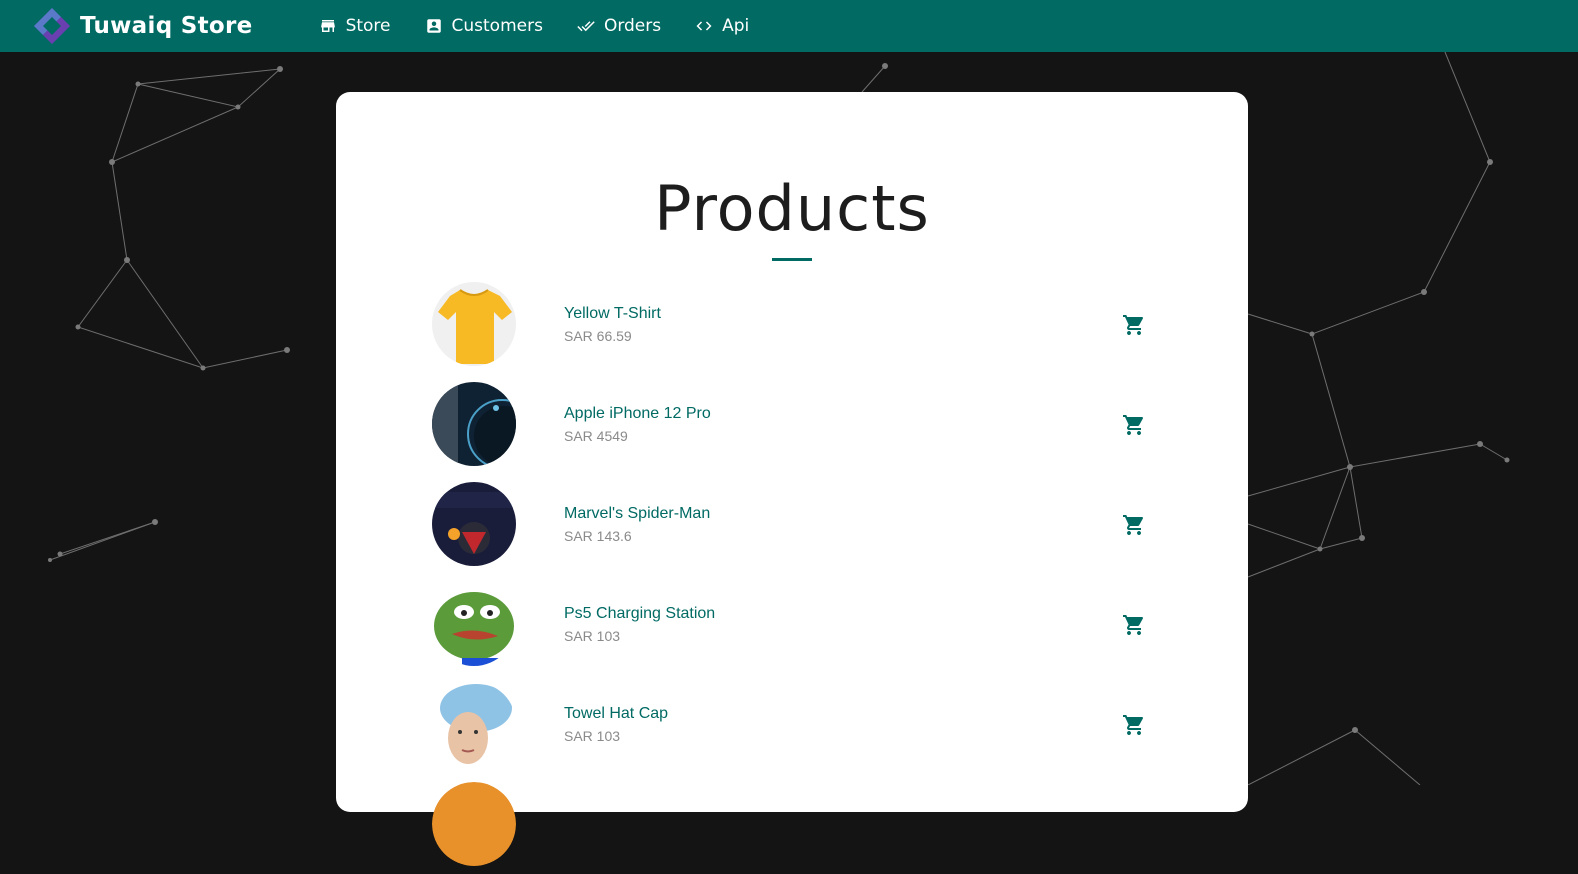  I want to click on product-price: SAR 66.59, so click(598, 335).